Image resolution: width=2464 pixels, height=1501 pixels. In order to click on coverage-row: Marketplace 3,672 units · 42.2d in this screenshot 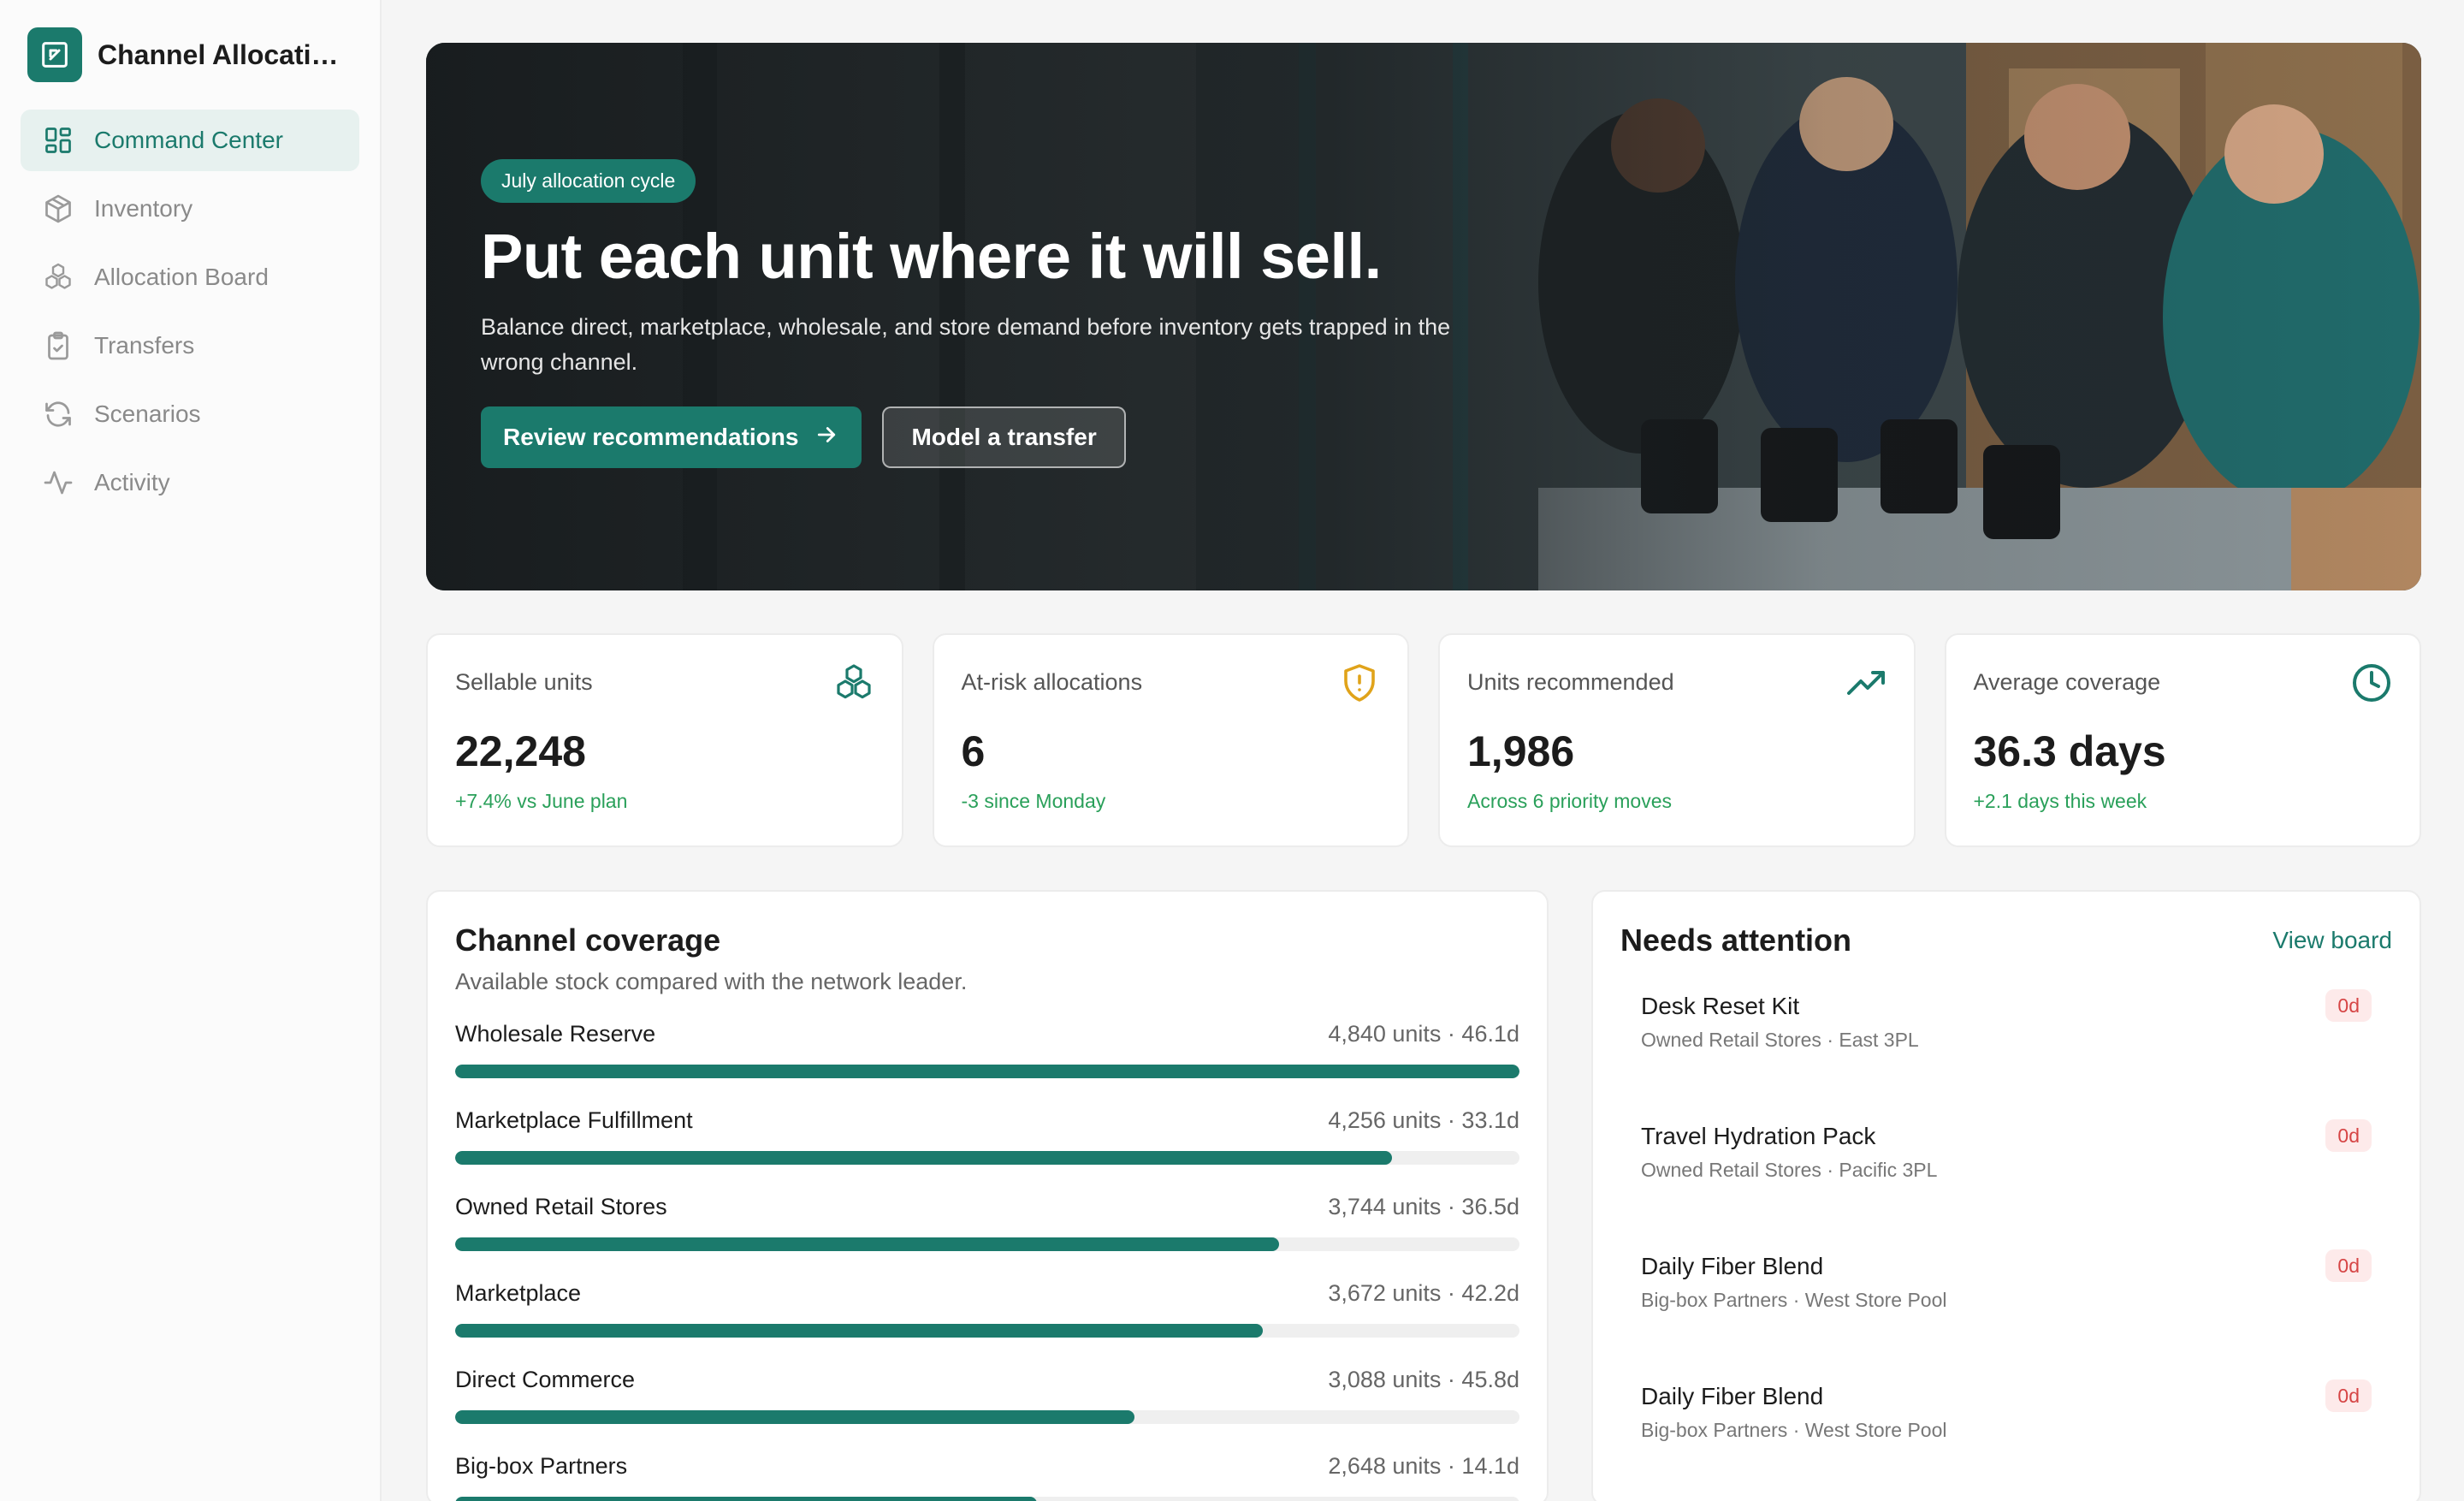, I will do `click(987, 1309)`.